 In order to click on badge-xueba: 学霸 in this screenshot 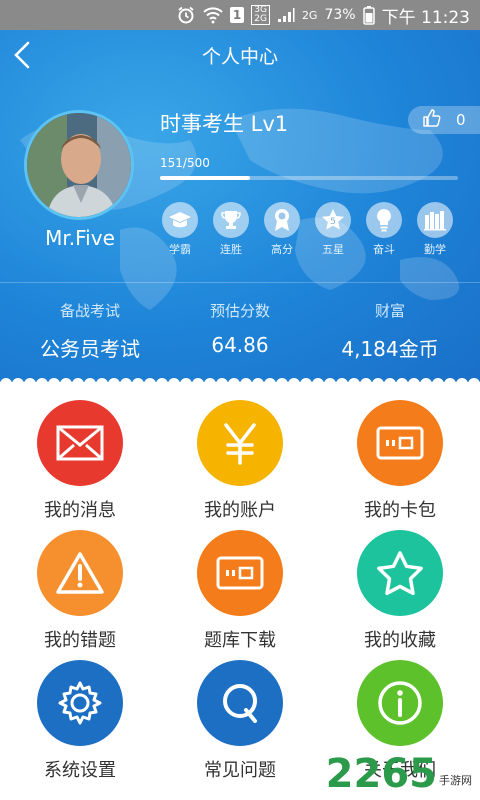, I will do `click(180, 229)`.